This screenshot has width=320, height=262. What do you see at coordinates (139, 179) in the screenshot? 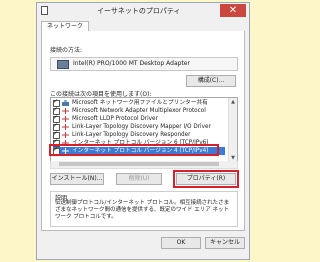
I see `uninstall-button: 削除(U)` at bounding box center [139, 179].